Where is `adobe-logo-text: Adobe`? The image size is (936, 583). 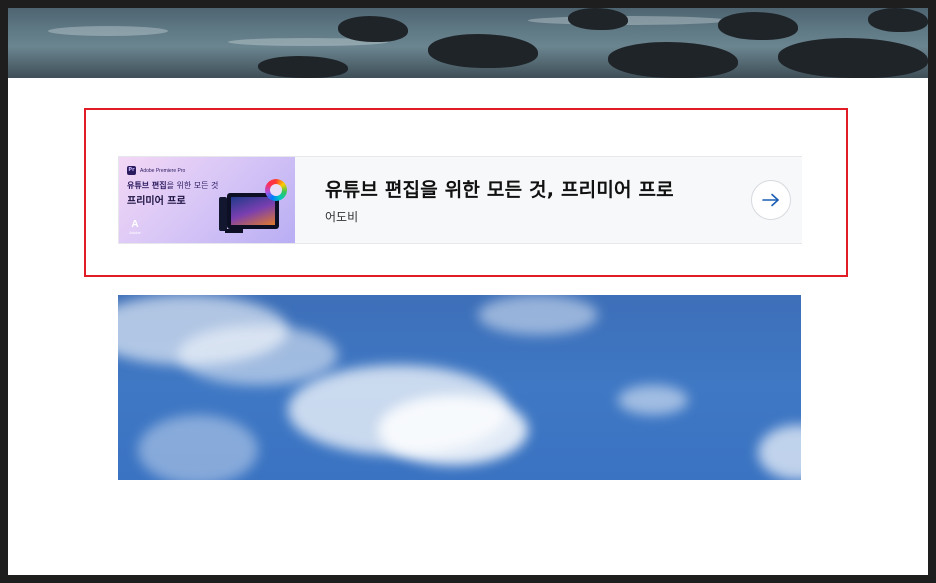 adobe-logo-text: Adobe is located at coordinates (135, 232).